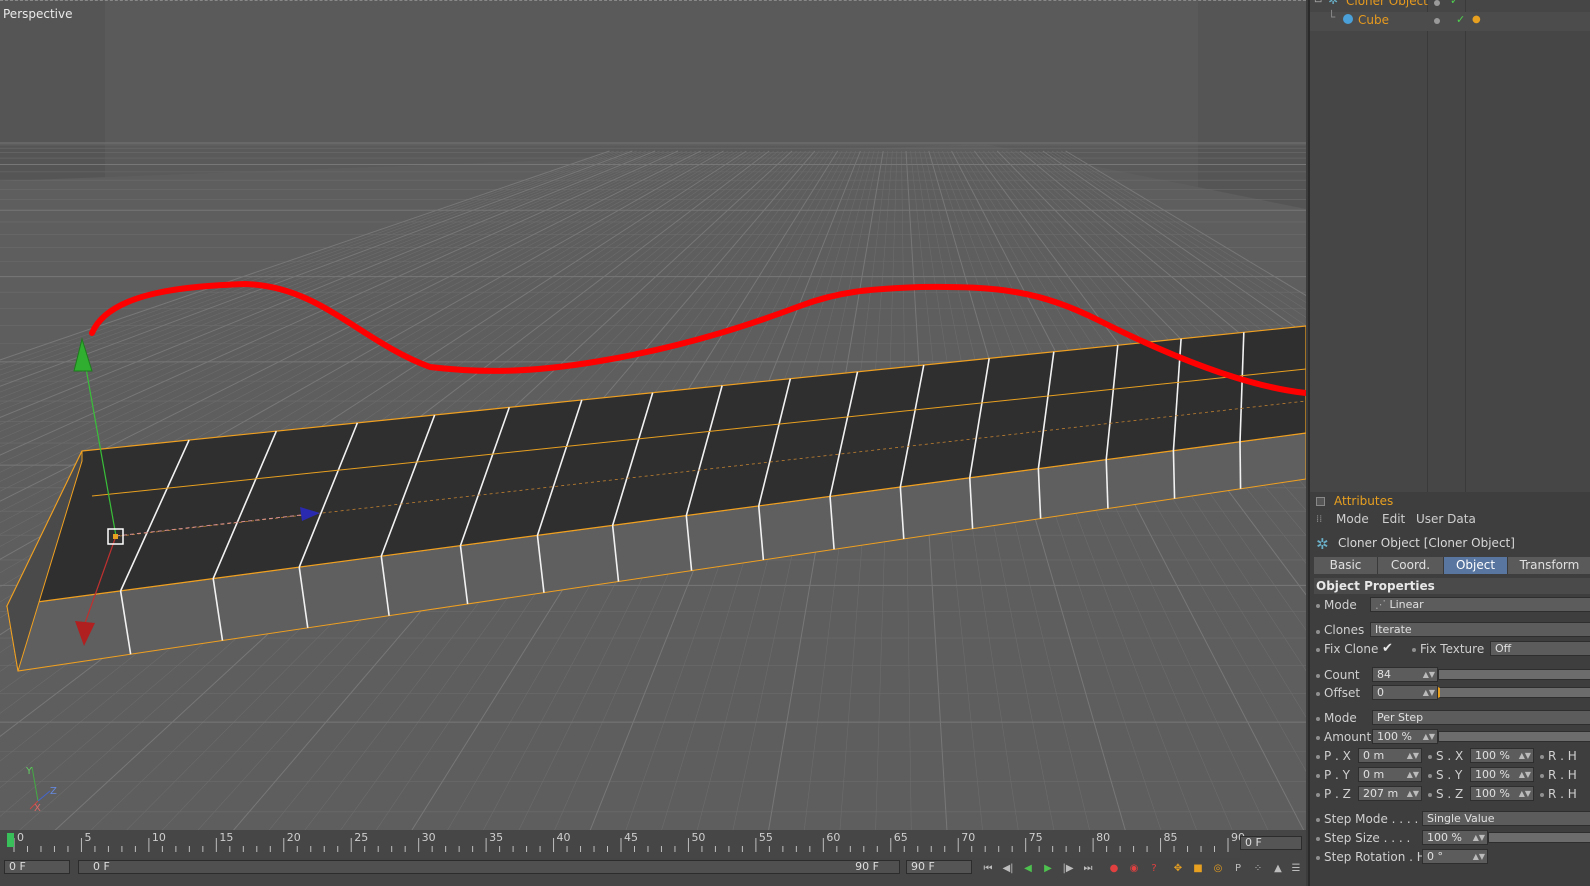  Describe the element at coordinates (1562, 756) in the screenshot. I see `rot-h-label: R . H` at that location.